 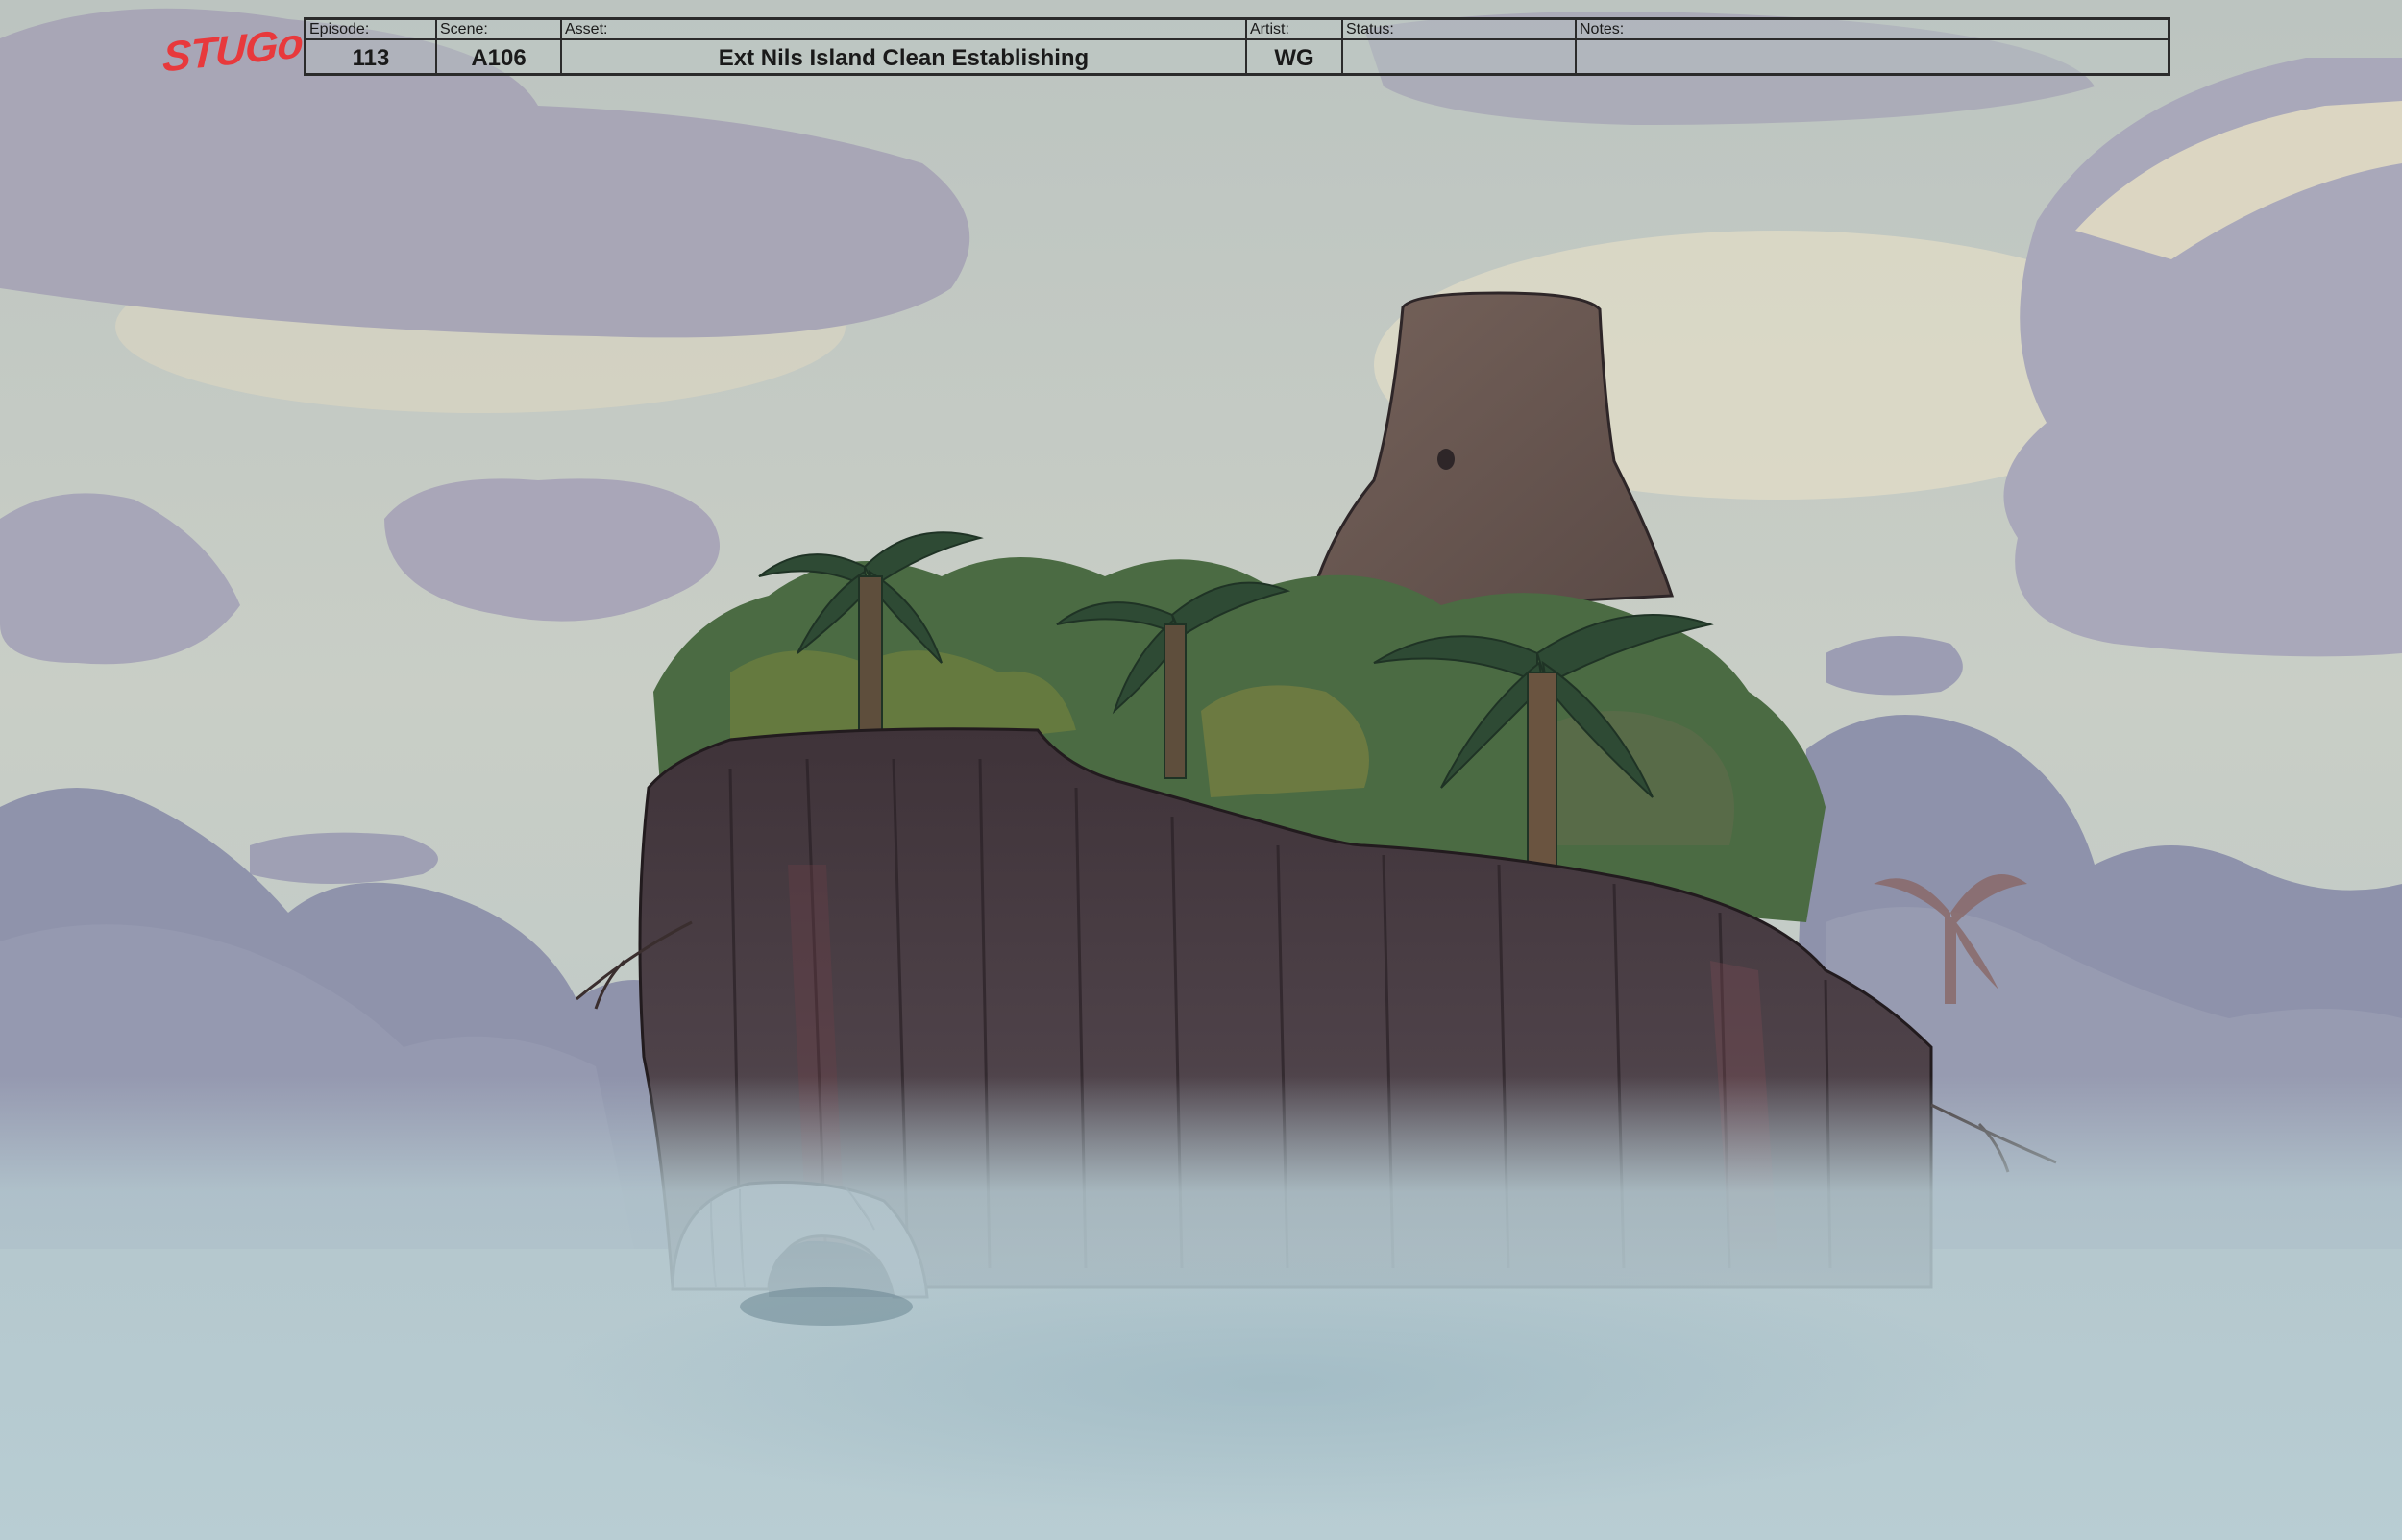 I want to click on slate-artist-value: WG, so click(x=1294, y=58).